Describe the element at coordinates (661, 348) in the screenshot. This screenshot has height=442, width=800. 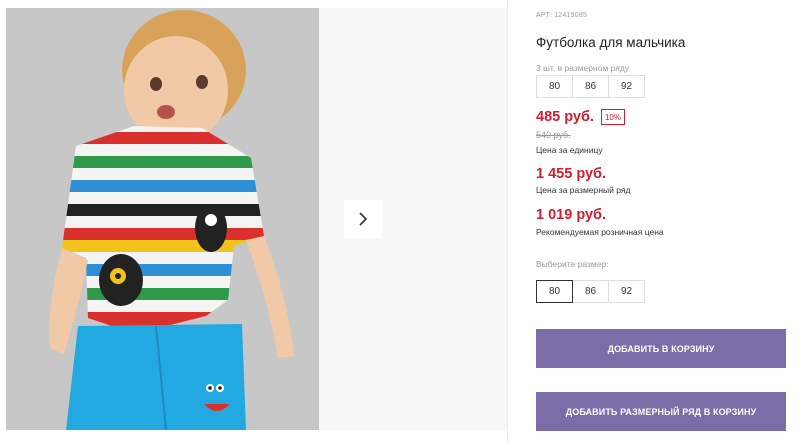
I see `add-to-cart-button: ДОБАВИТЬ В КОРЗИНУ` at that location.